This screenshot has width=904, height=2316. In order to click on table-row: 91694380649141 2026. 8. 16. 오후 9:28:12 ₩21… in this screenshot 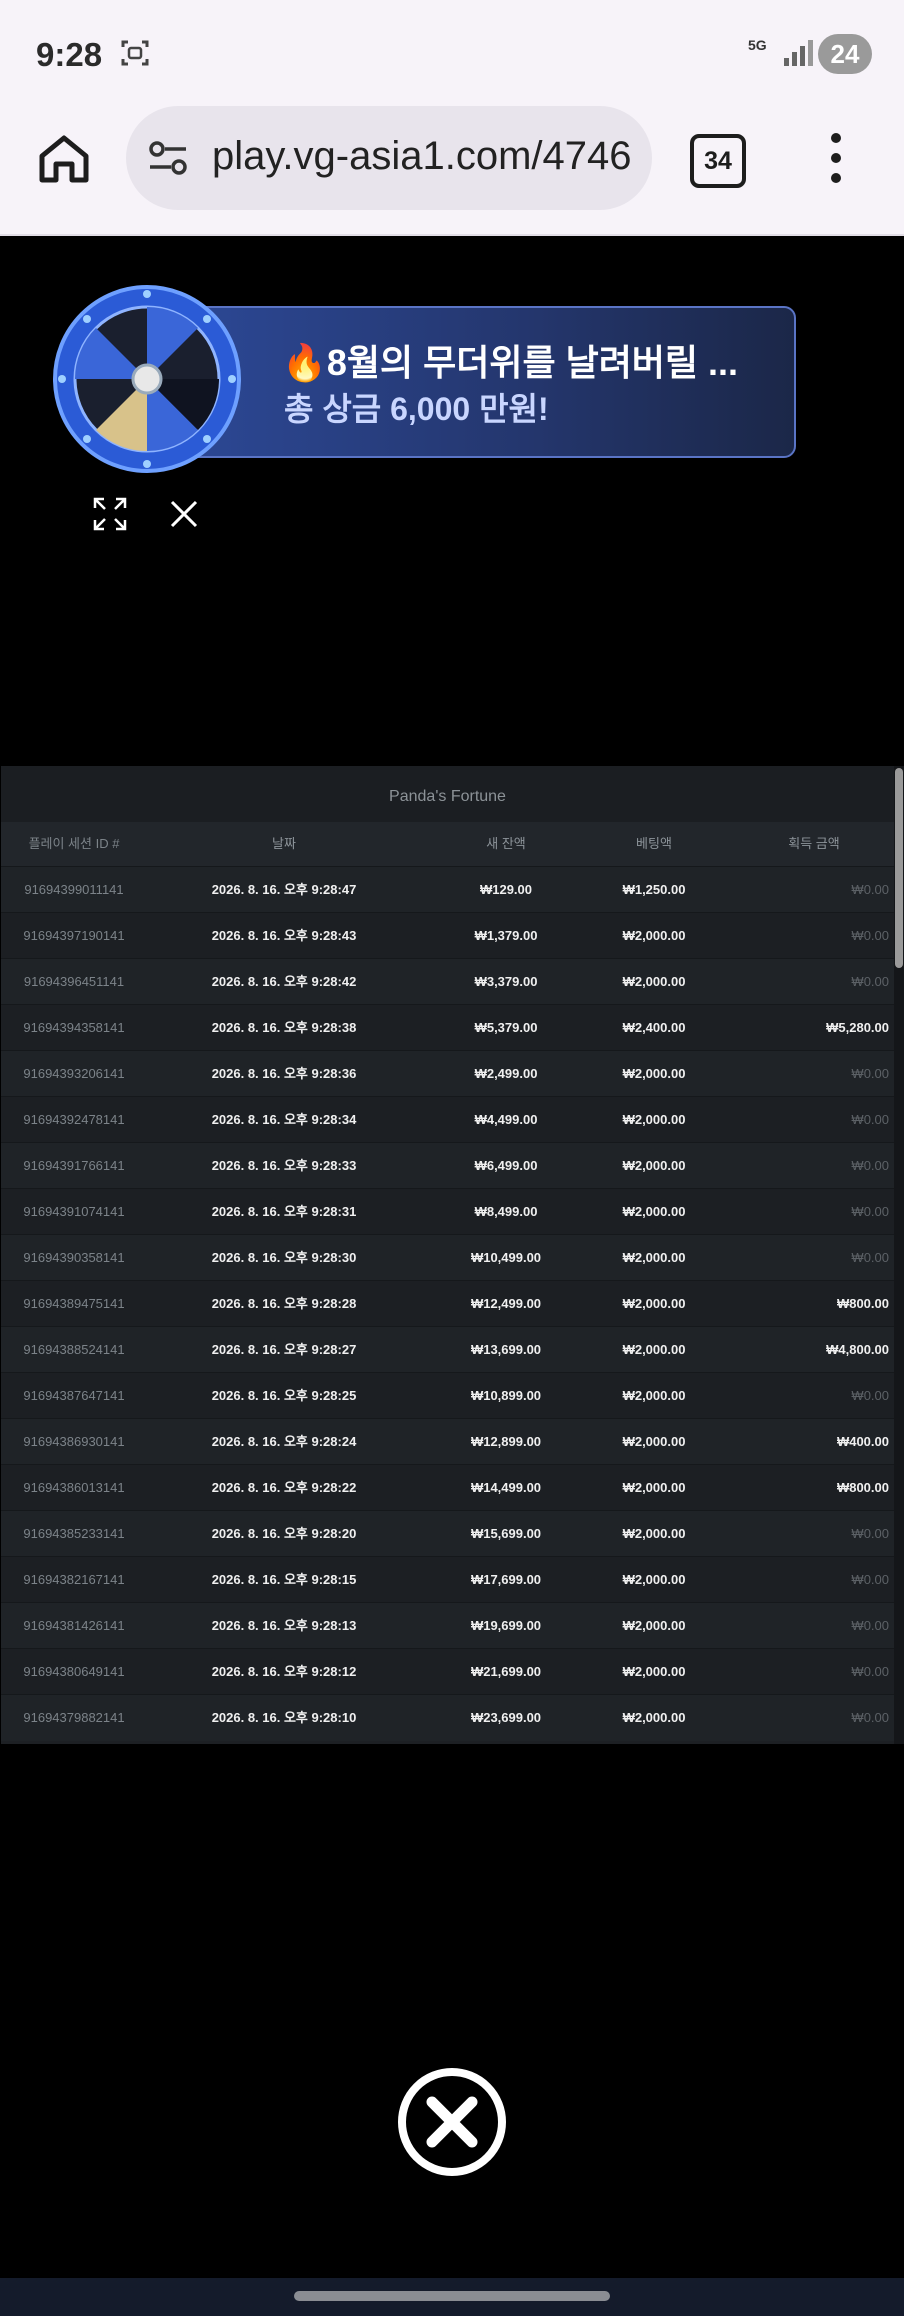, I will do `click(447, 1671)`.